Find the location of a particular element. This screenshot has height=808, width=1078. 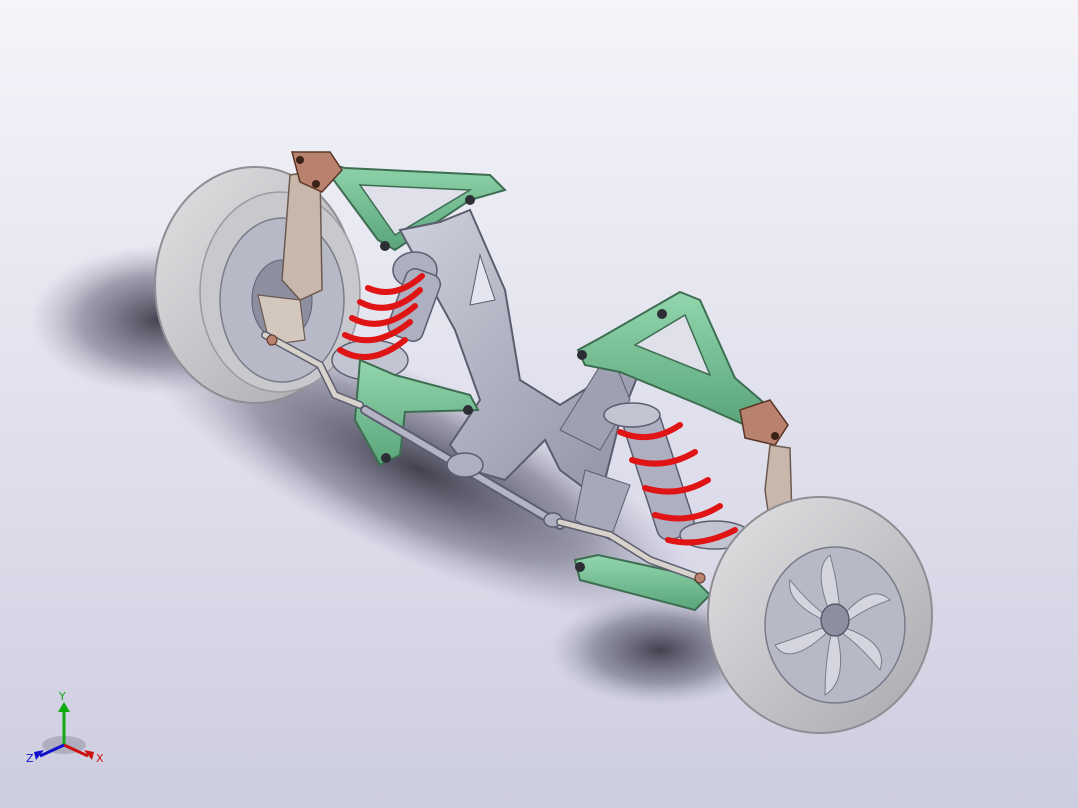

z-axis-label: Z is located at coordinates (30, 758).